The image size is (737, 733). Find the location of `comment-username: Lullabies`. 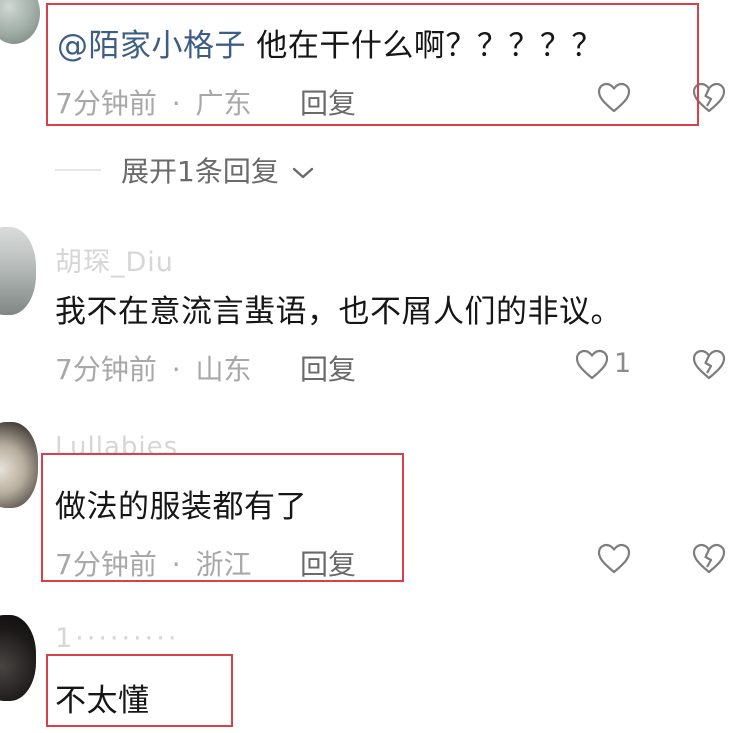

comment-username: Lullabies is located at coordinates (116, 447).